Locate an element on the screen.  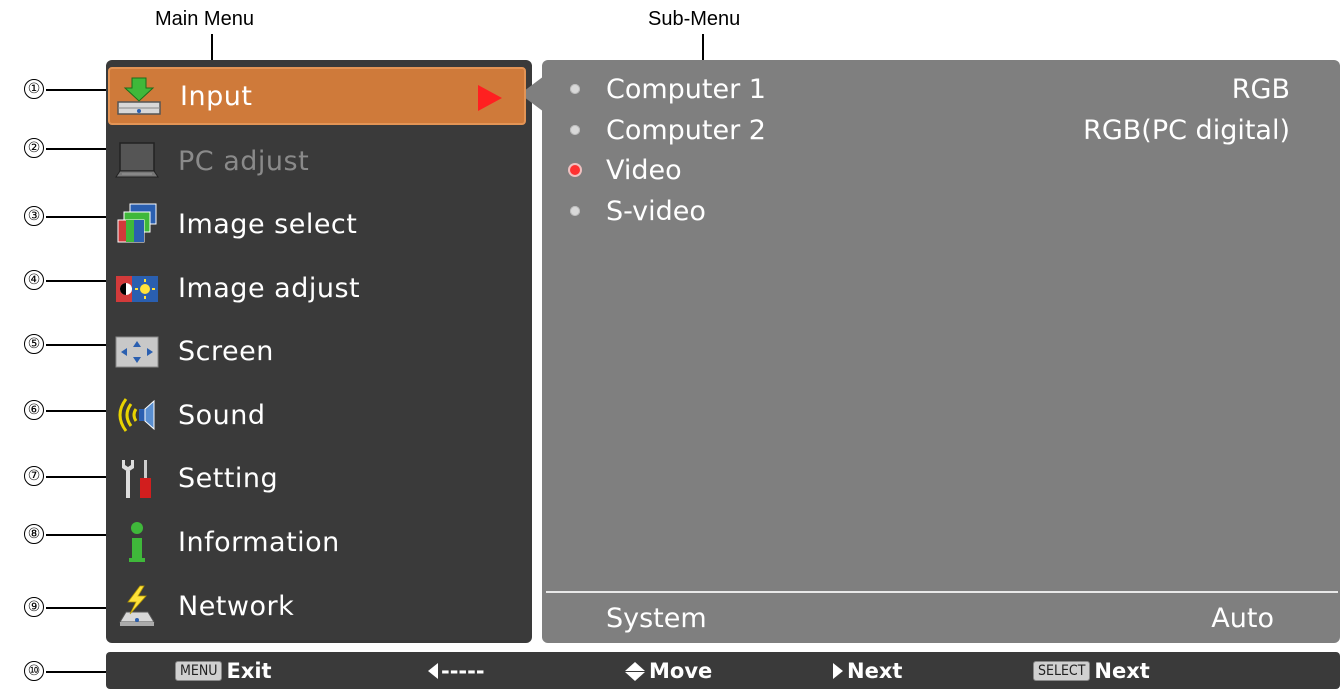
main-menu-item-pc-adjust: PC adjust is located at coordinates (317, 161).